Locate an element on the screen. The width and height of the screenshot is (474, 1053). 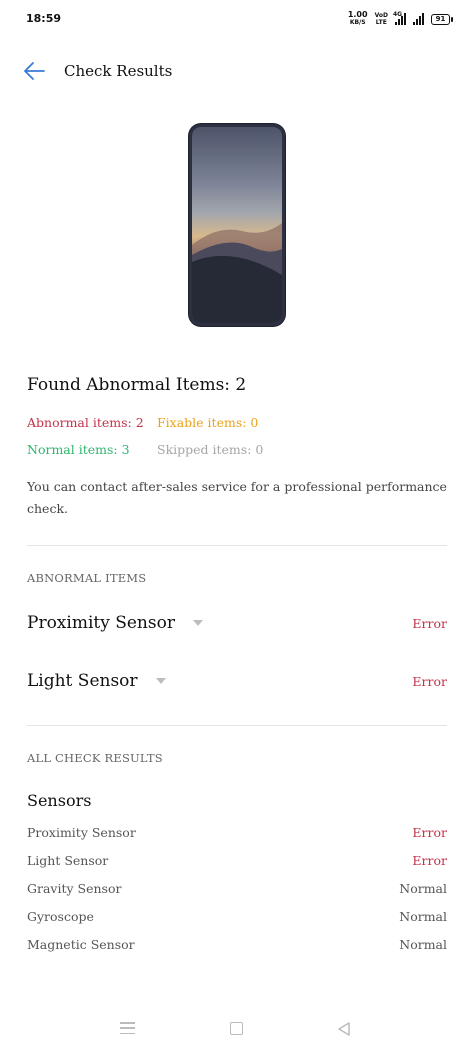
abnormal-item-proximity: Proximity Sensor is located at coordinates (115, 623).